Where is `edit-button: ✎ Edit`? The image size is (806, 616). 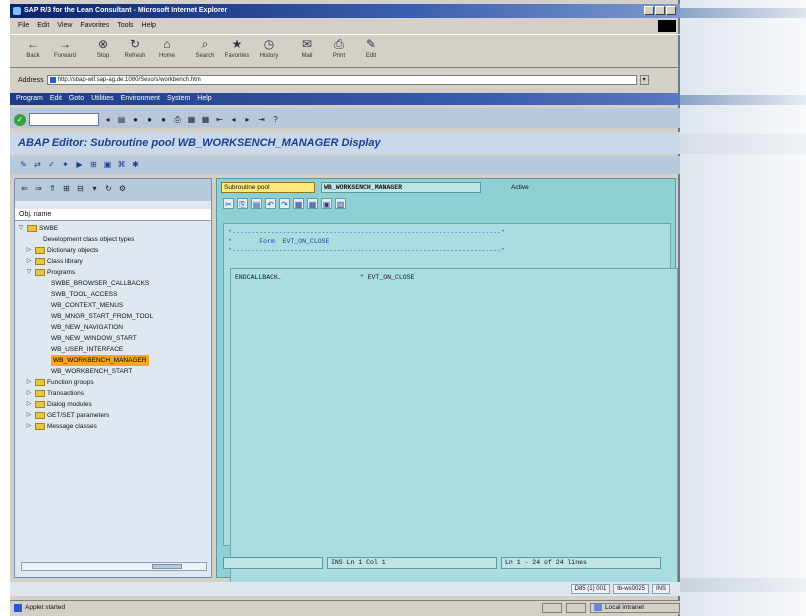
edit-button: ✎ Edit is located at coordinates (371, 52).